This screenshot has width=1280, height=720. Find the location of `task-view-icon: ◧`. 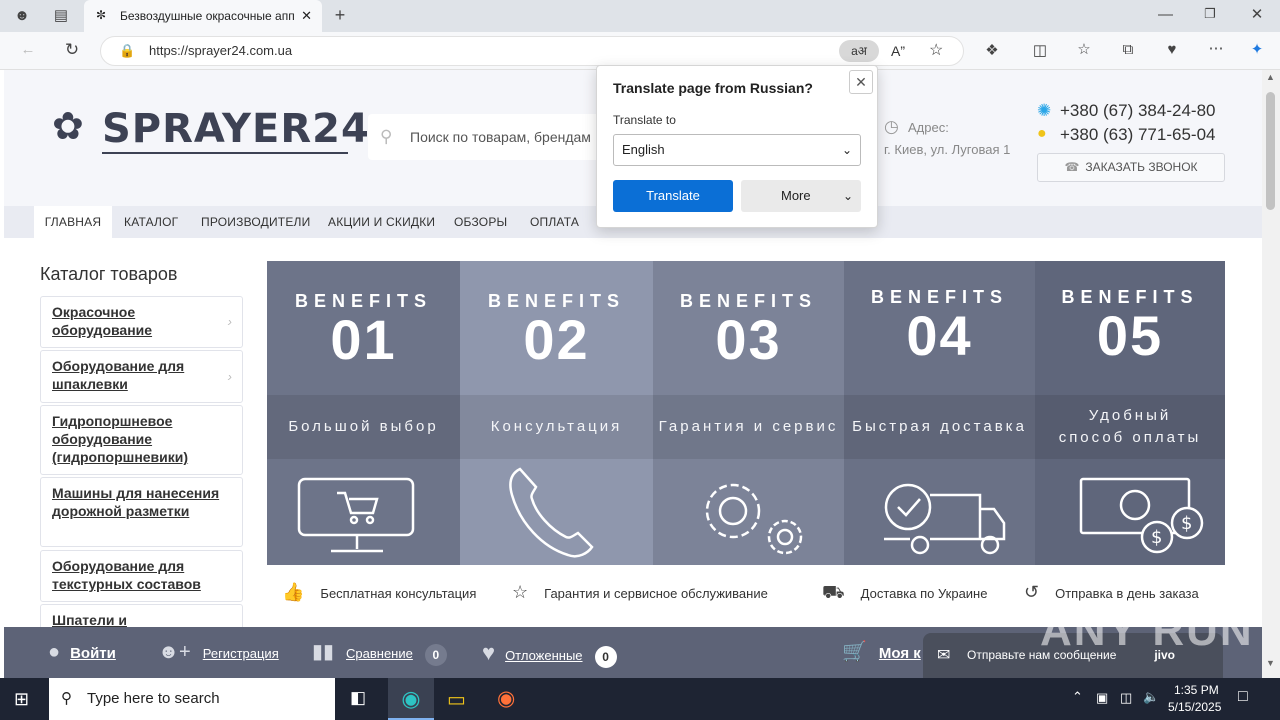

task-view-icon: ◧ is located at coordinates (358, 698).